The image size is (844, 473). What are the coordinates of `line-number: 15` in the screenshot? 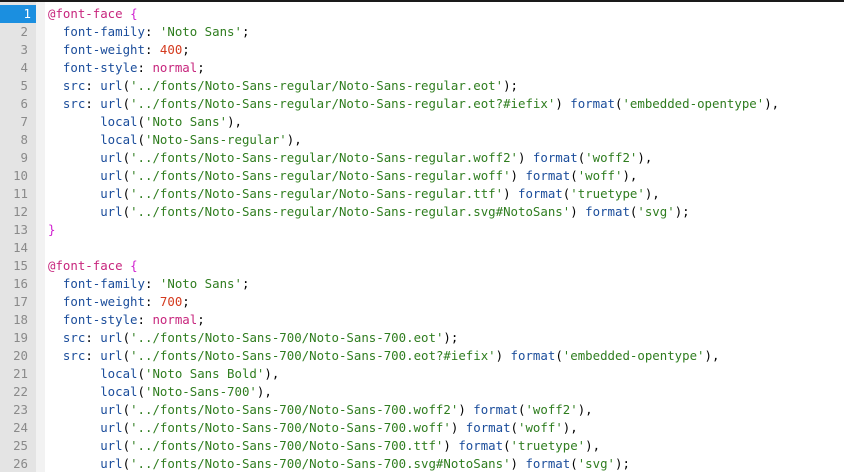 It's located at (20, 265).